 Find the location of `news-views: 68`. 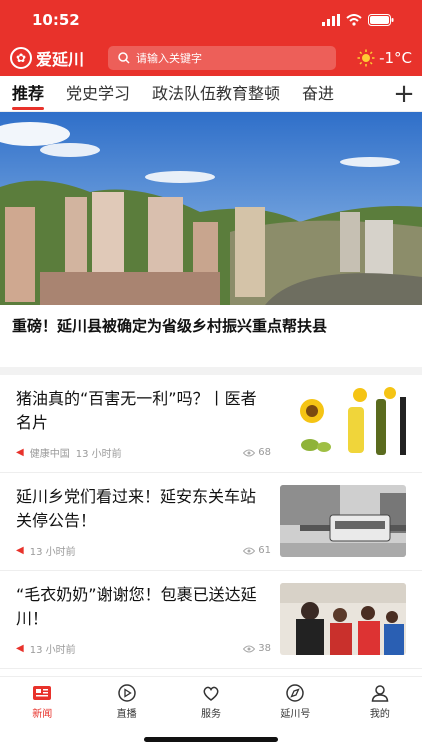

news-views: 68 is located at coordinates (257, 452).